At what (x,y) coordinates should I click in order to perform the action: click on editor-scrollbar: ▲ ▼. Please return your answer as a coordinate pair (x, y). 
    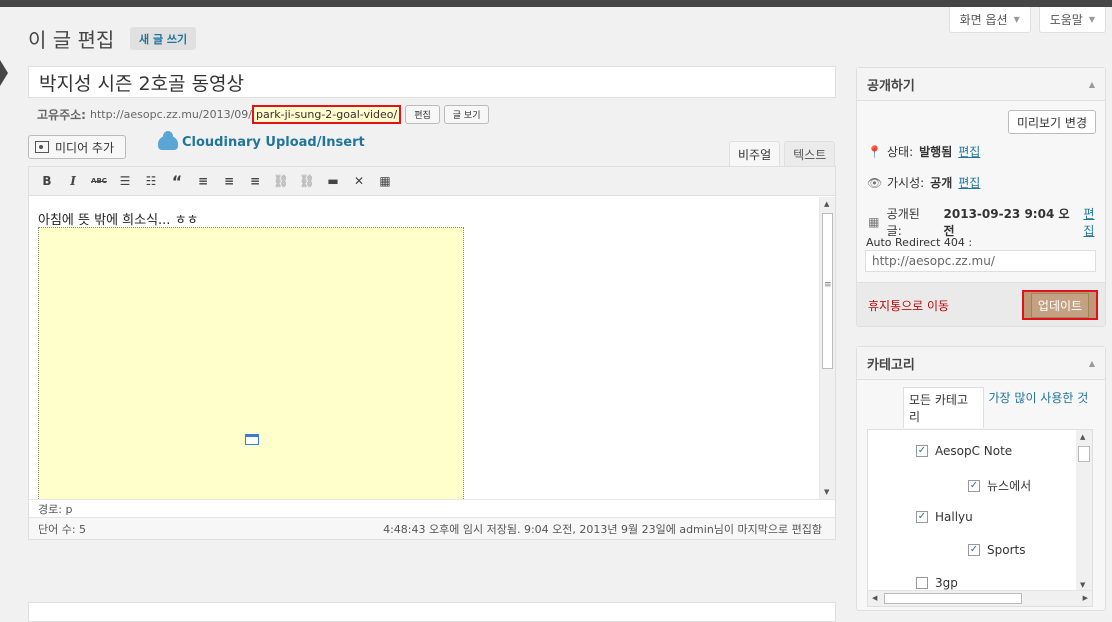
    Looking at the image, I should click on (827, 348).